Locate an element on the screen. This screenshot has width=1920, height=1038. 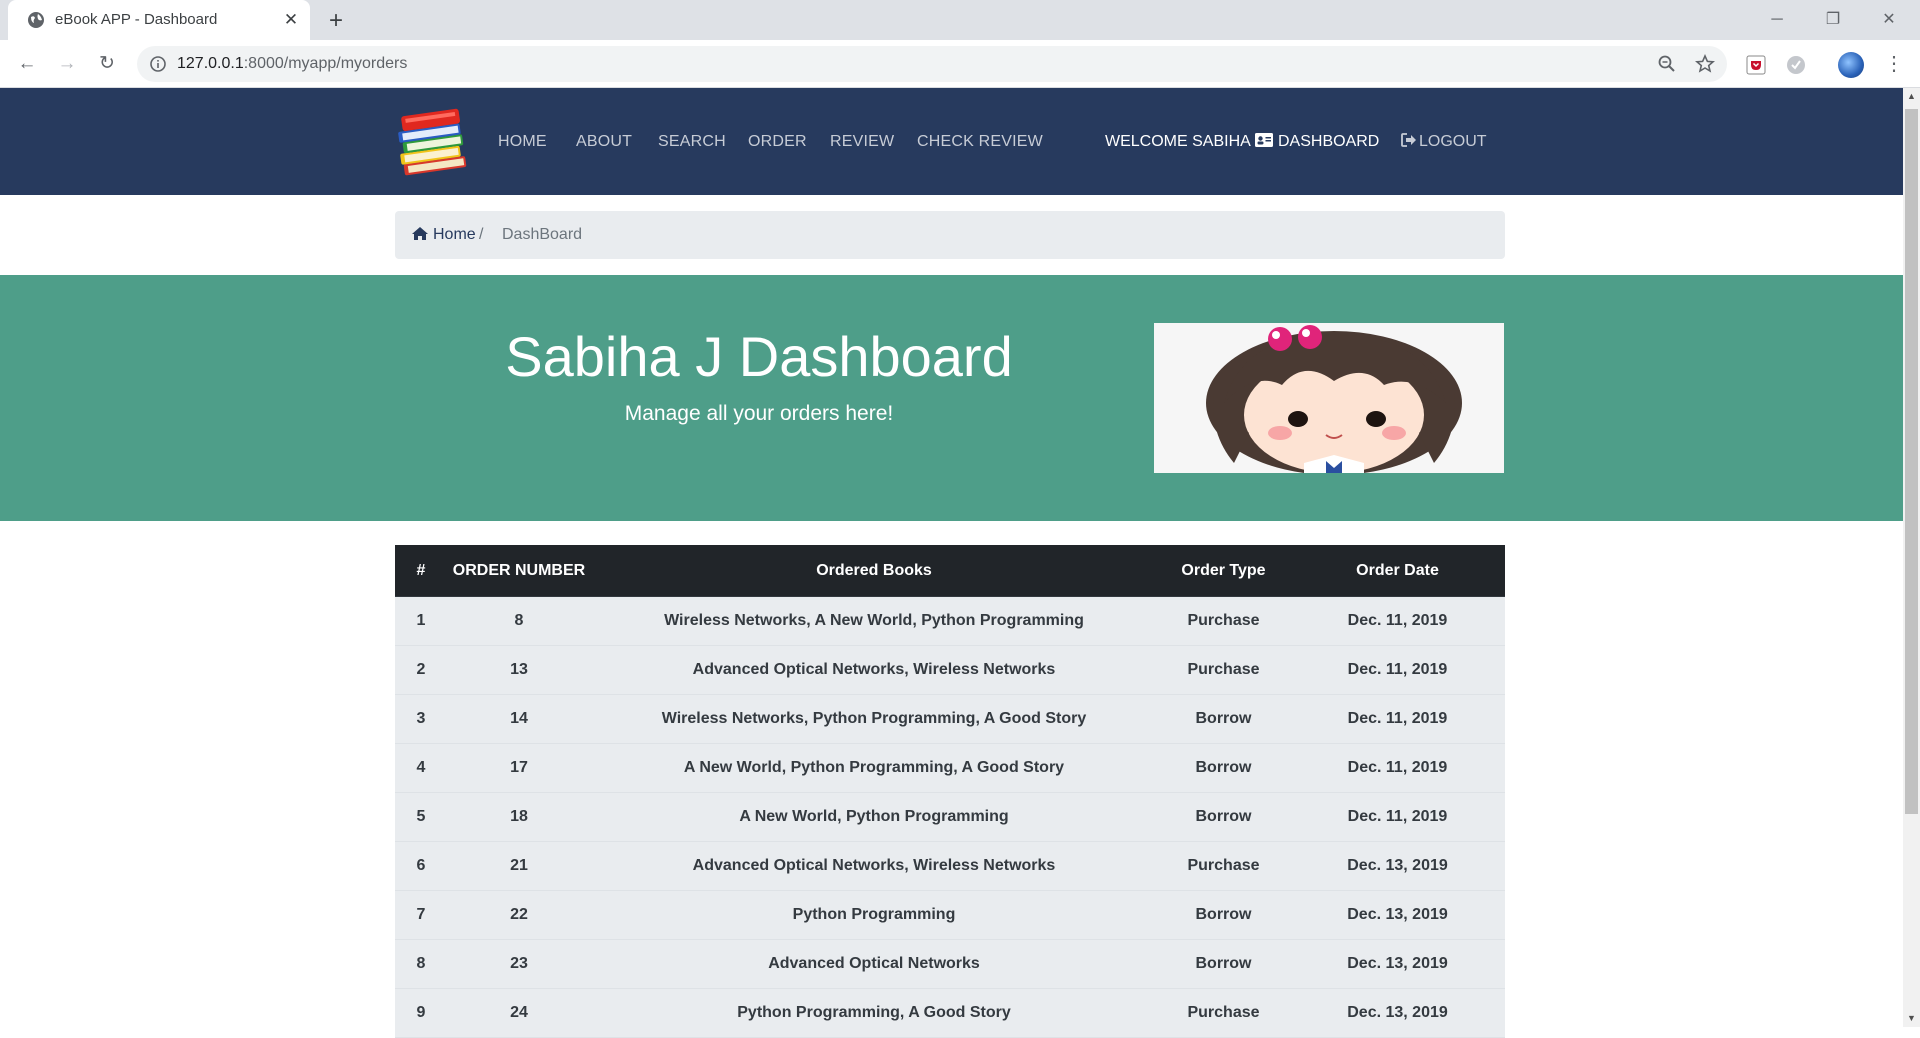
extension-icon is located at coordinates (1796, 65).